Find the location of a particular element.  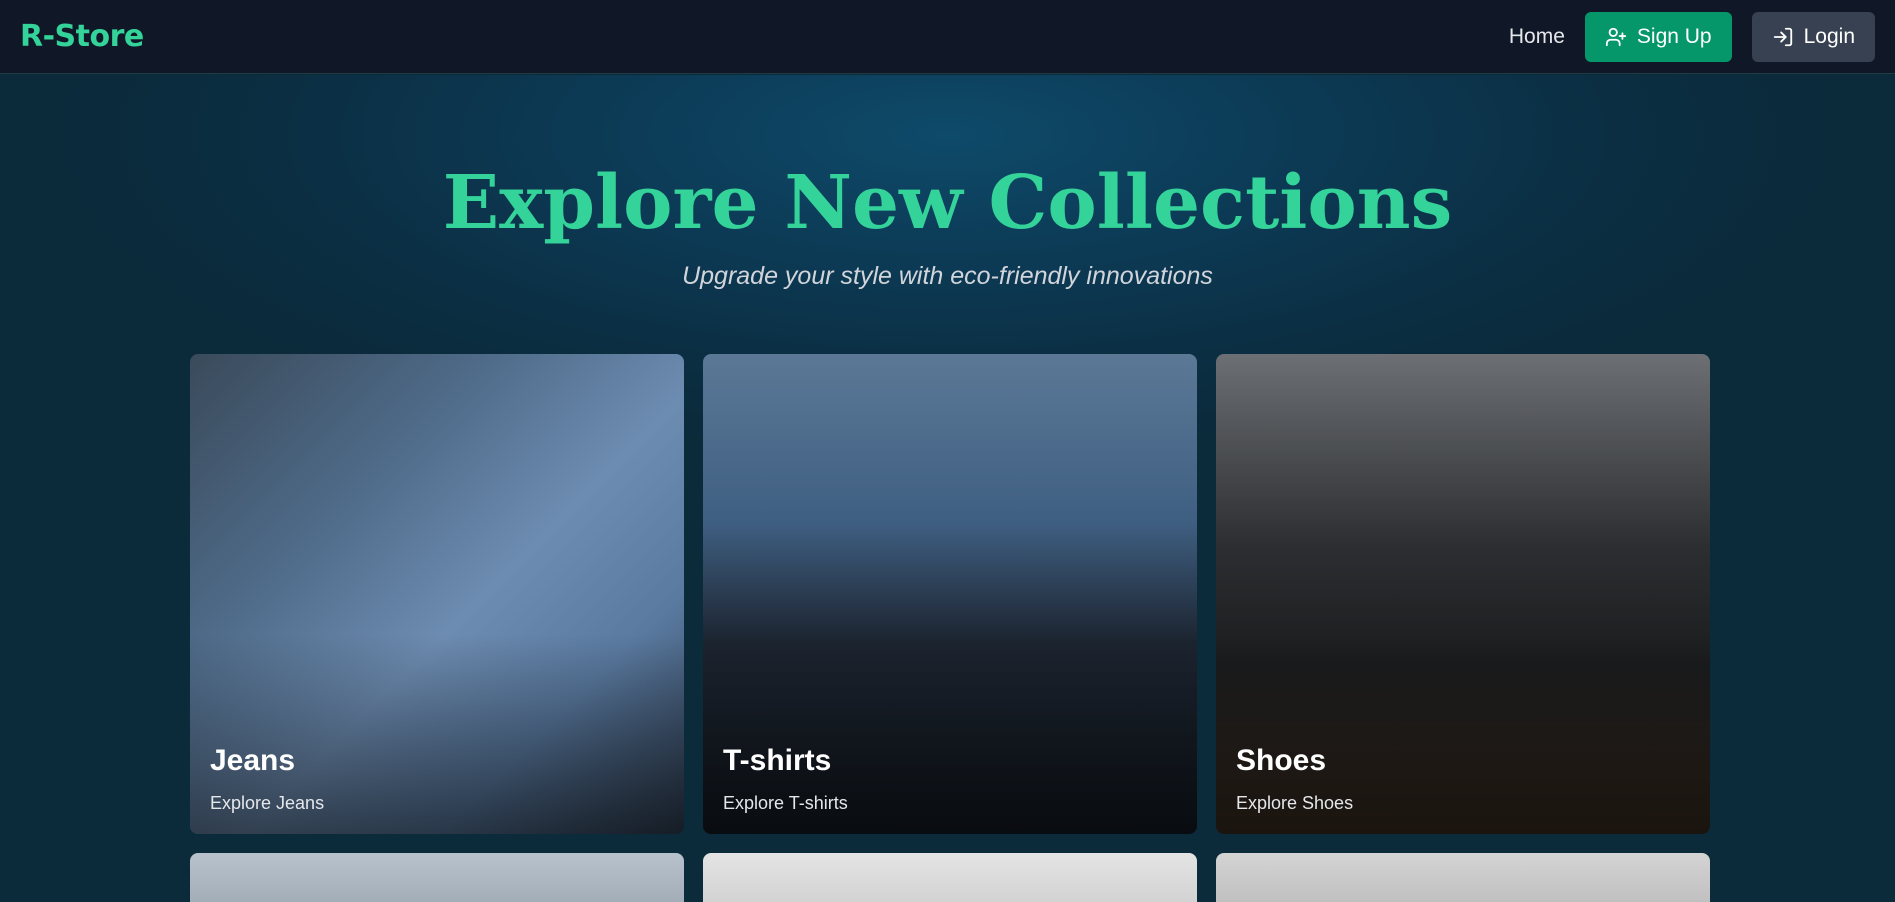

navbar: R-Store Home Sign Up Login is located at coordinates (947, 37).